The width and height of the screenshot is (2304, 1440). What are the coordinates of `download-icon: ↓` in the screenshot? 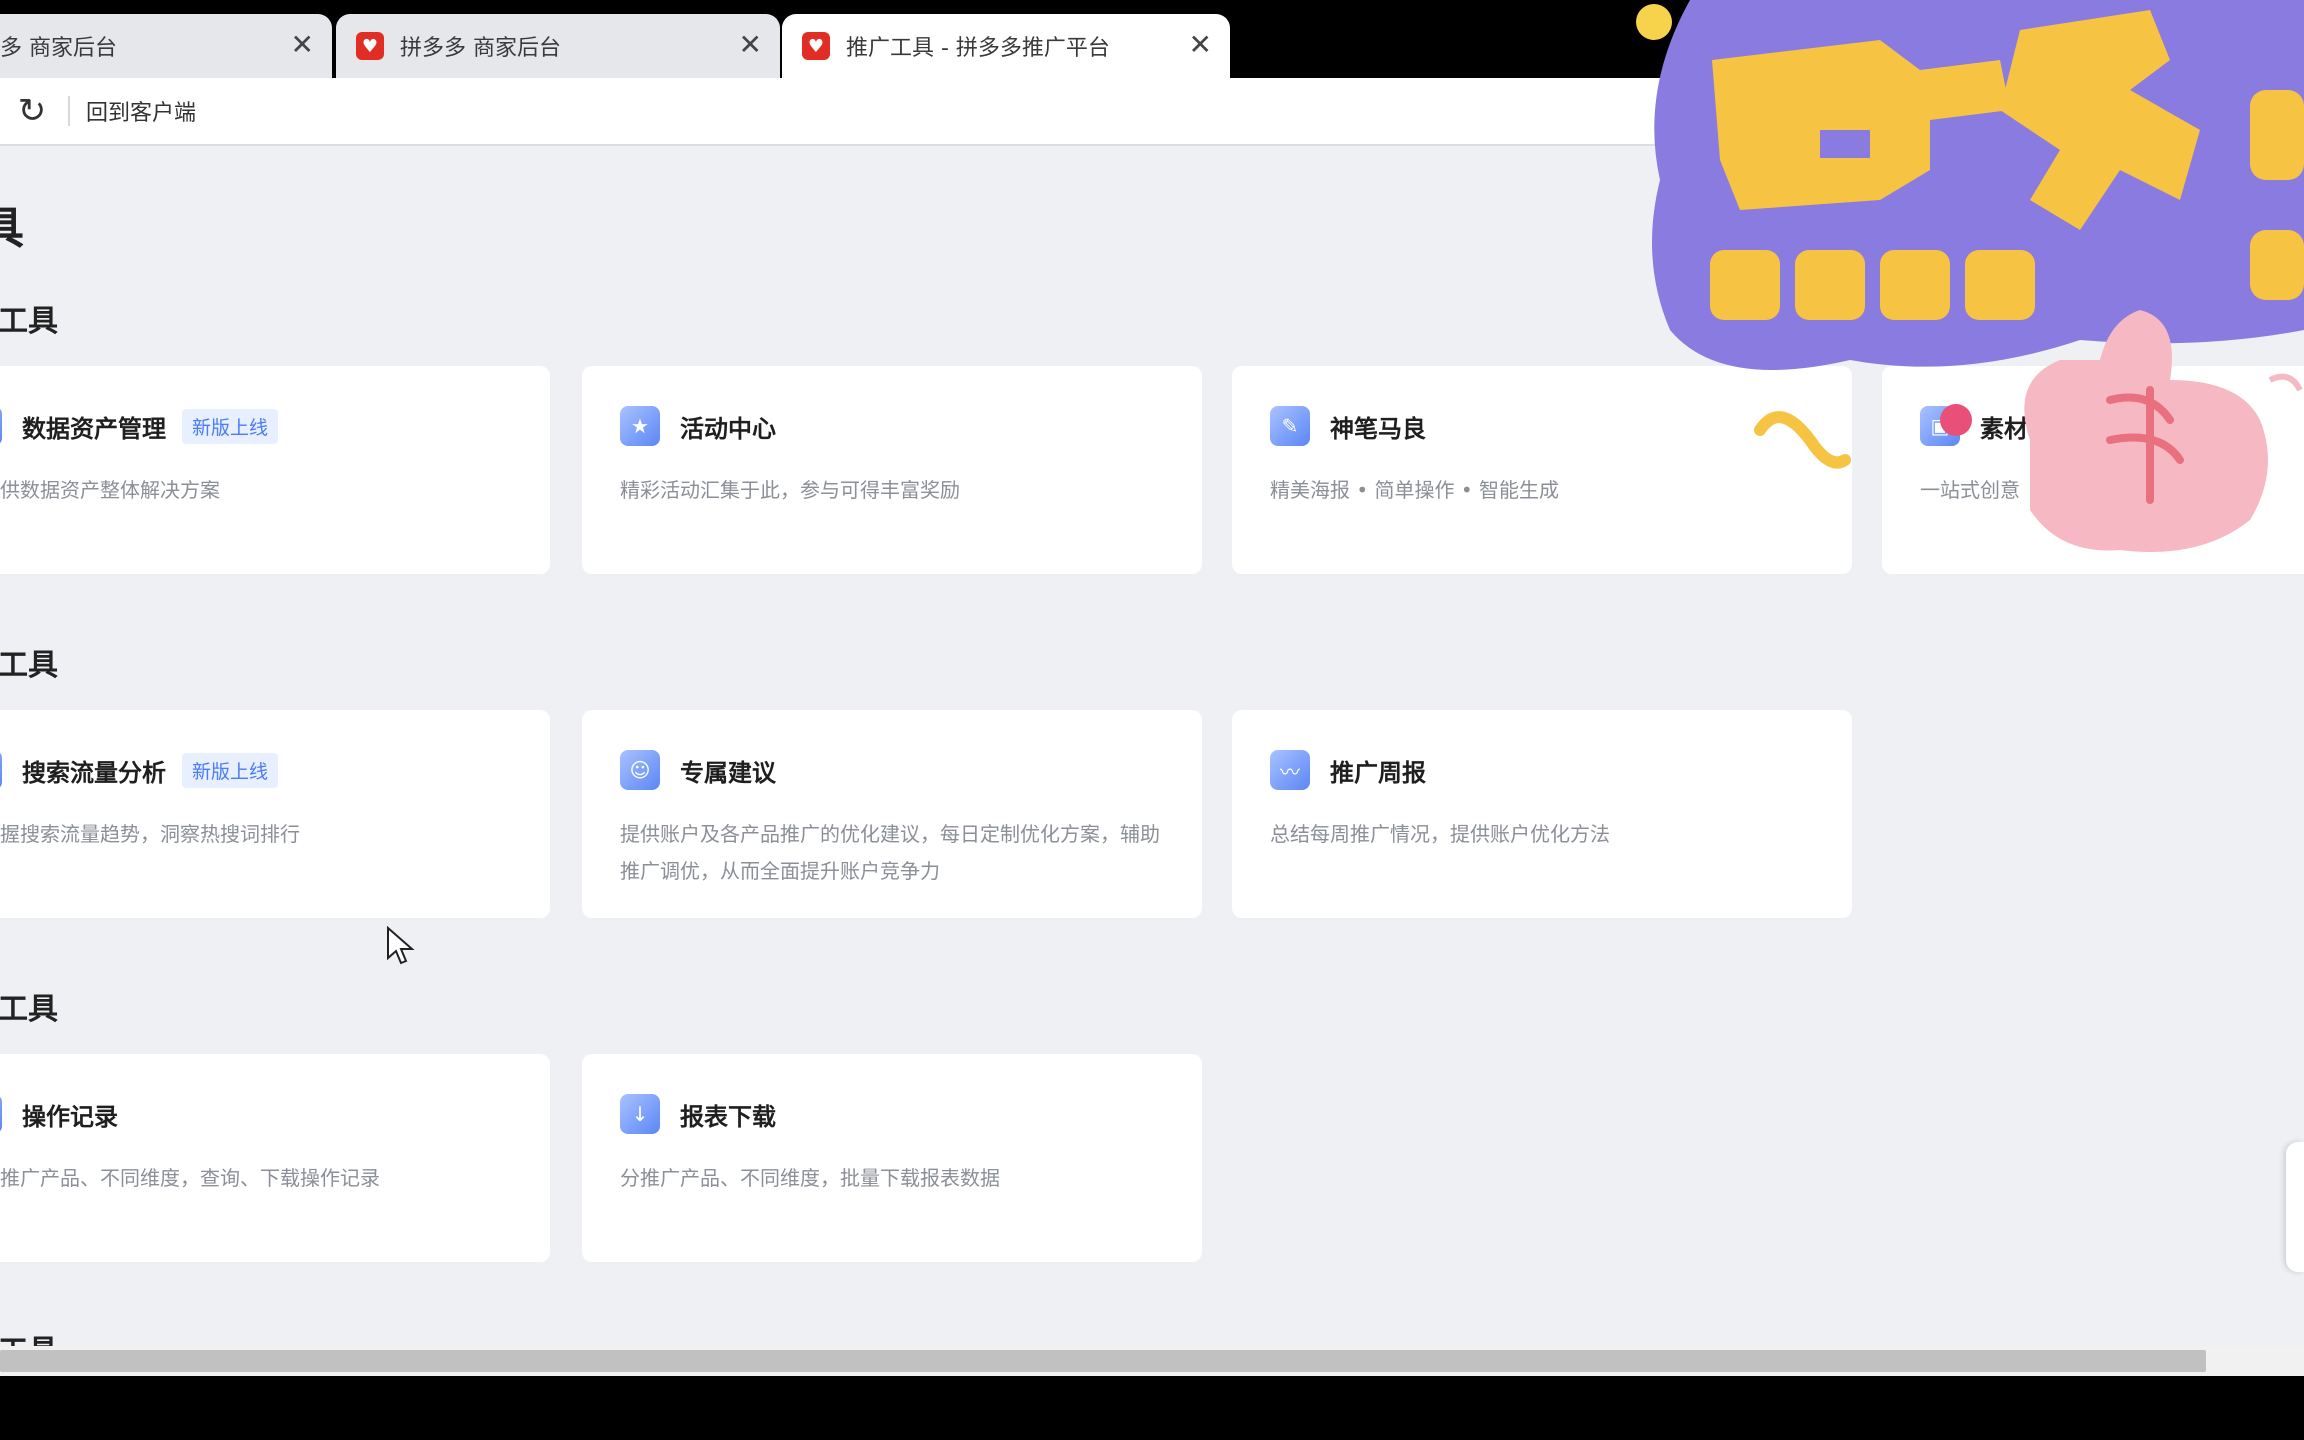 It's located at (640, 1114).